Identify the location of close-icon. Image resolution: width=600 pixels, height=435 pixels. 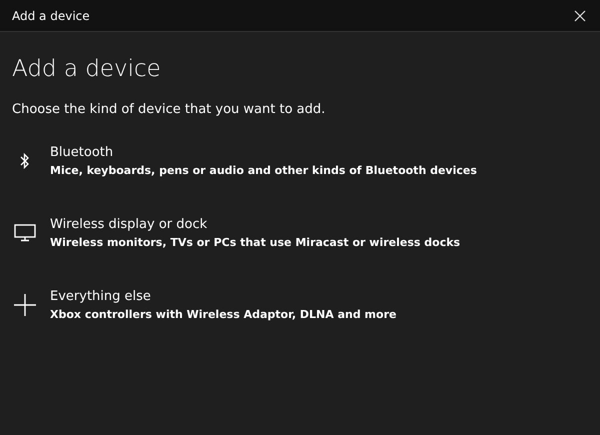
(580, 16).